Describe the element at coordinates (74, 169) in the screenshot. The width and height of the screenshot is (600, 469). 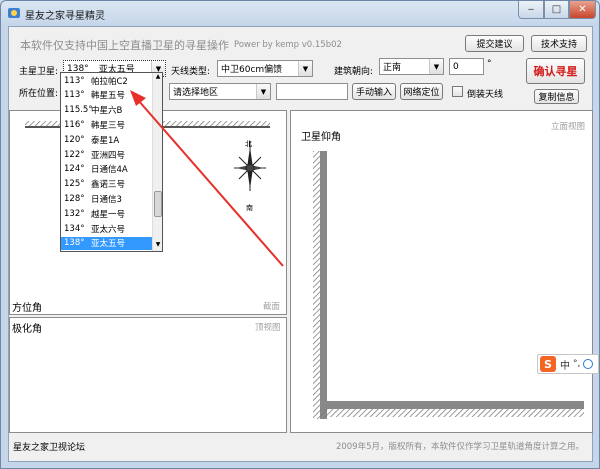
I see `dropdown-item-degree: 124°` at that location.